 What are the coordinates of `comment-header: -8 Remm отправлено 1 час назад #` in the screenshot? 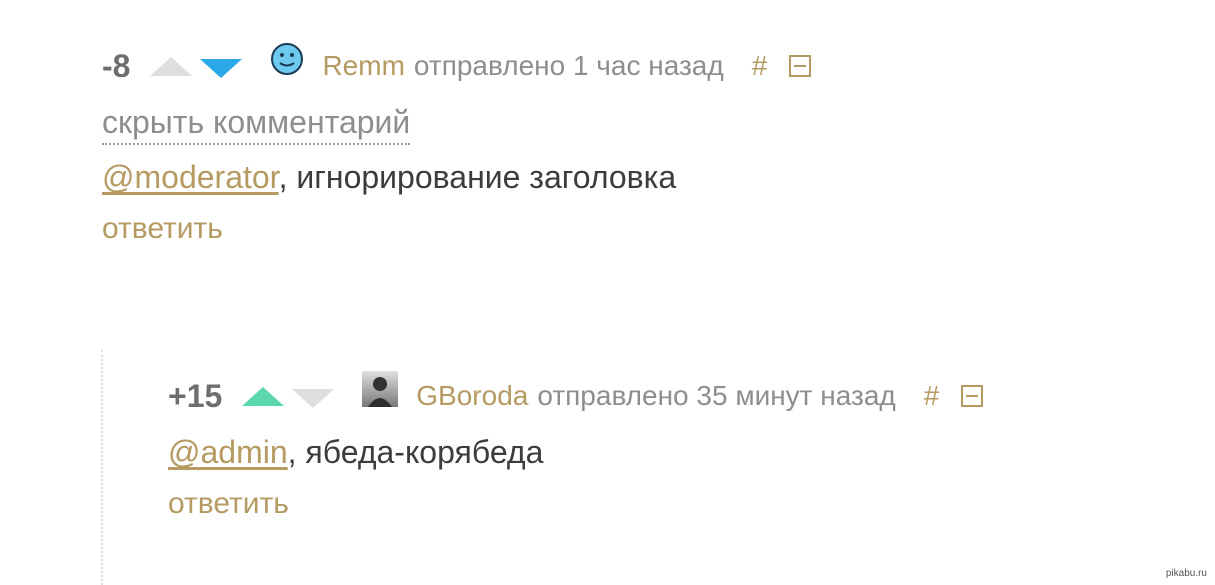 It's located at (457, 66).